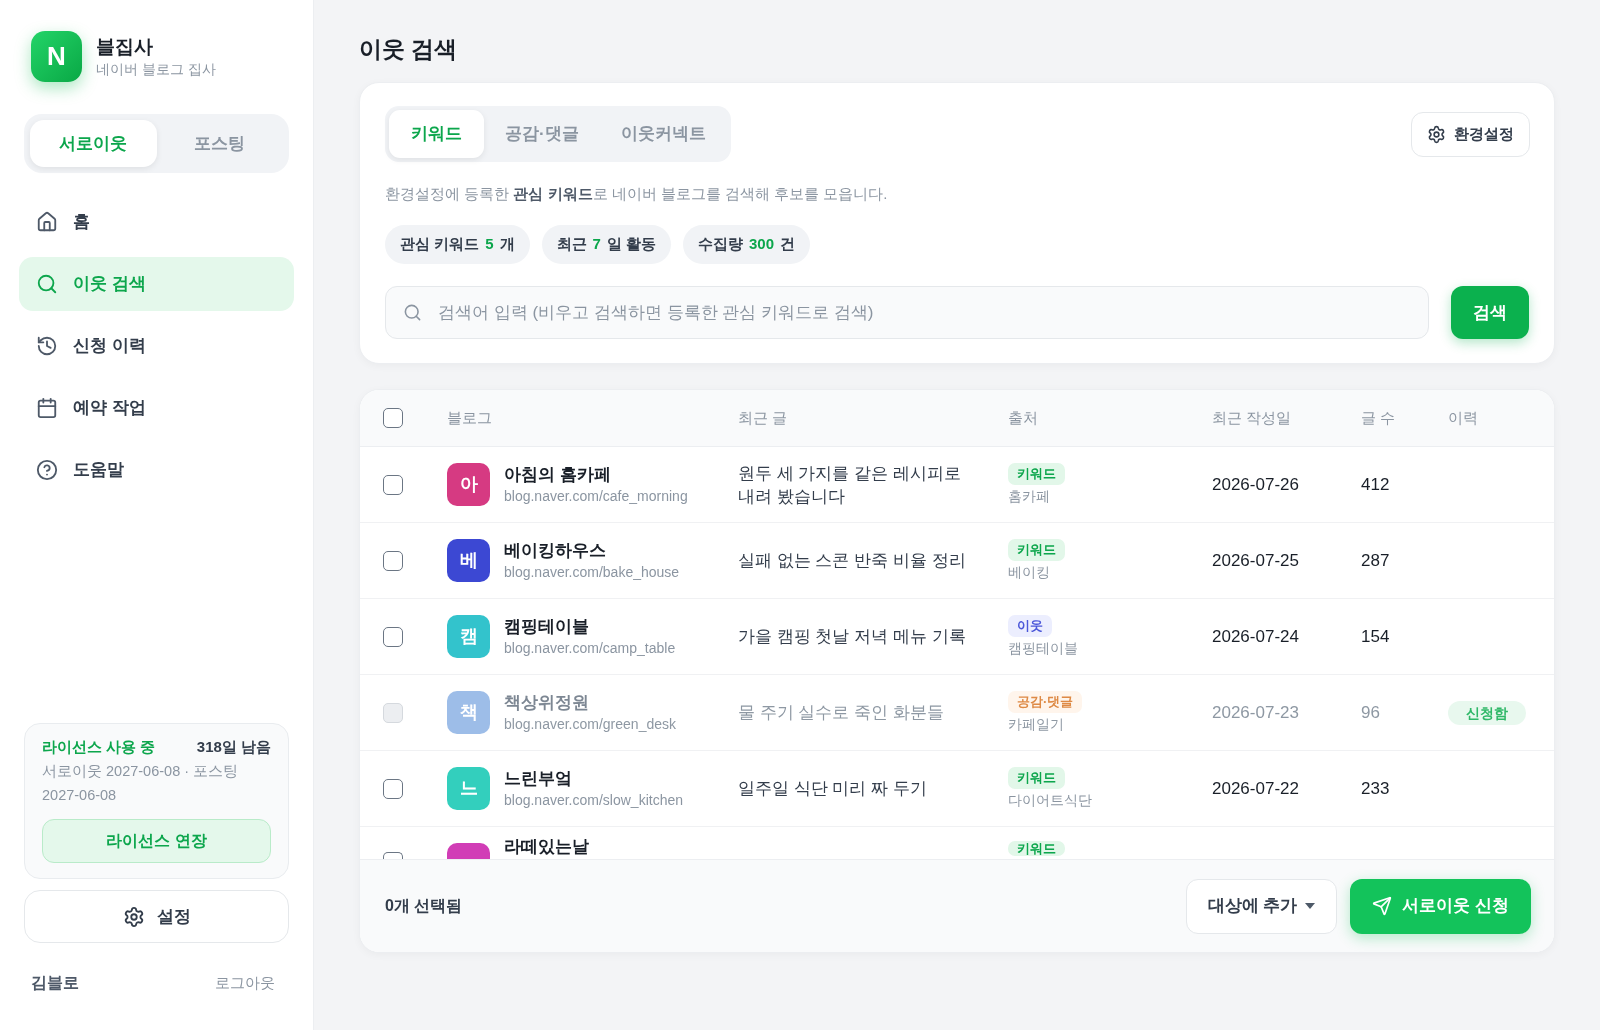 Image resolution: width=1600 pixels, height=1030 pixels. I want to click on blog-avatar: 베, so click(468, 560).